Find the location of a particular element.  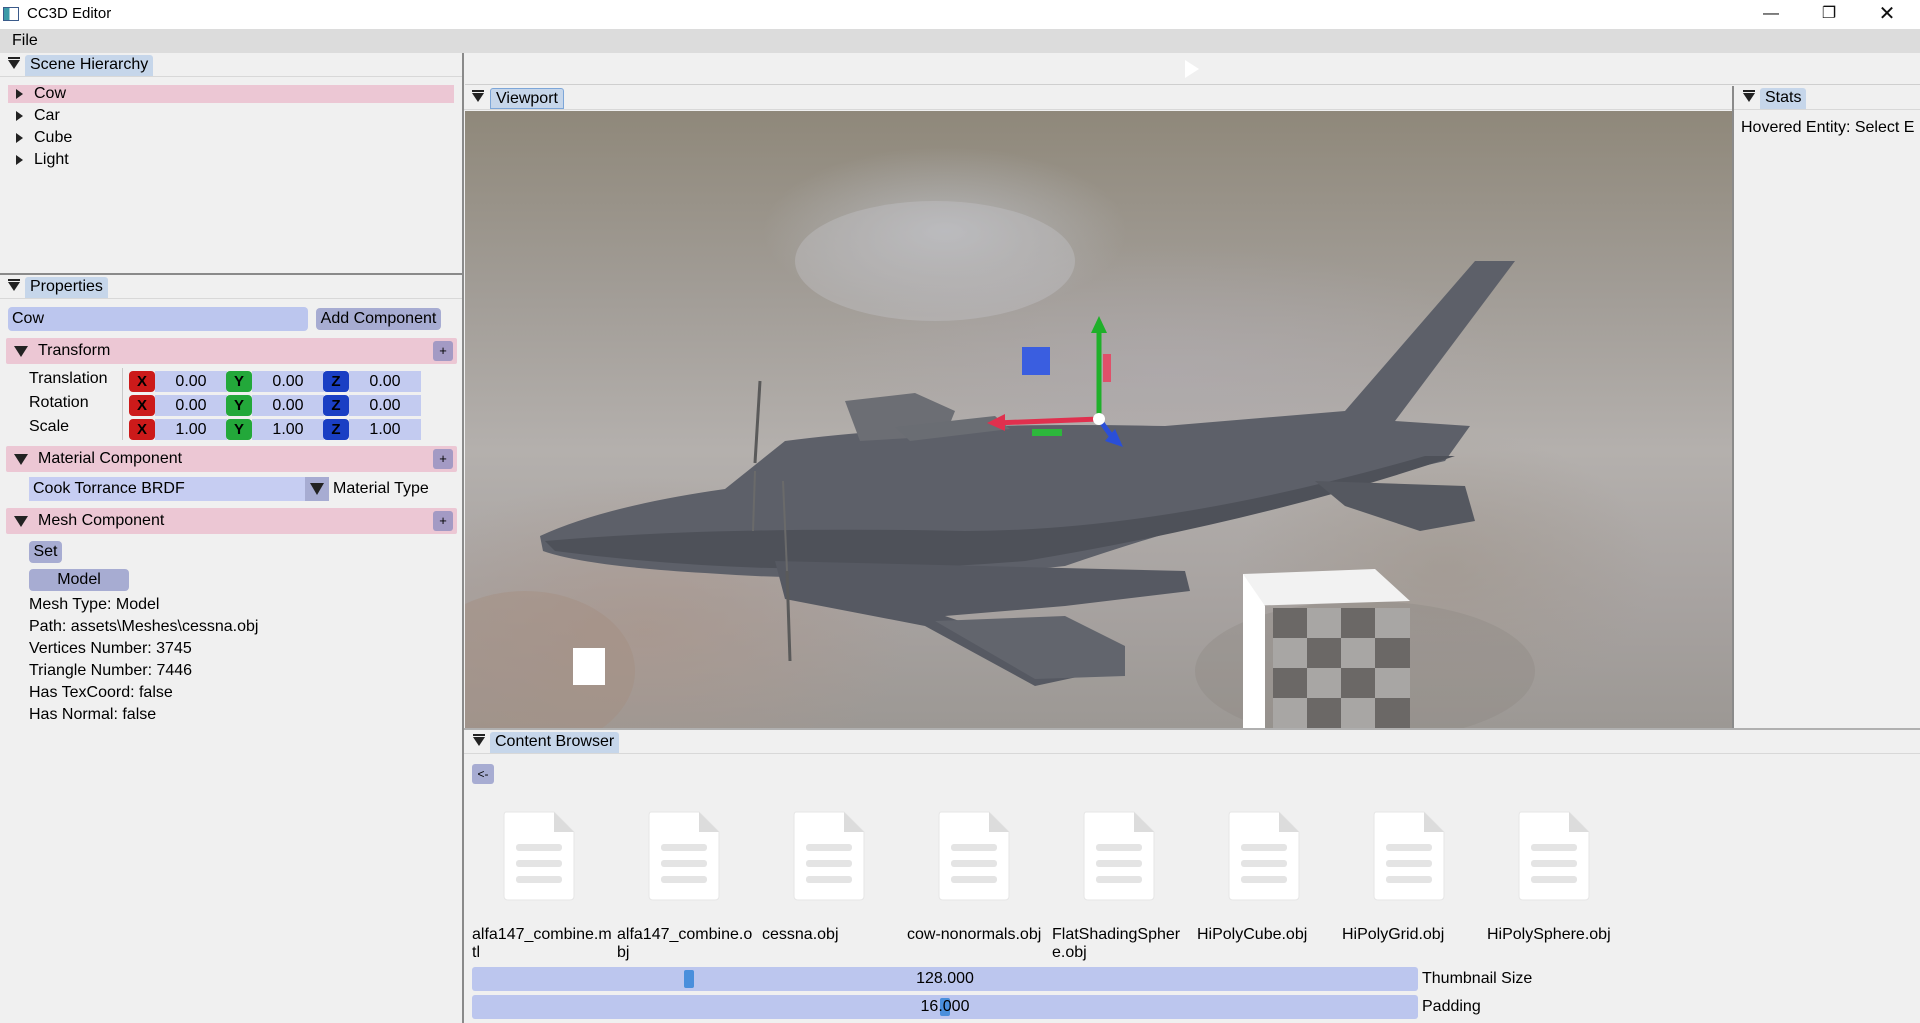

mesh-type-text: Mesh Type: Model is located at coordinates (94, 604).